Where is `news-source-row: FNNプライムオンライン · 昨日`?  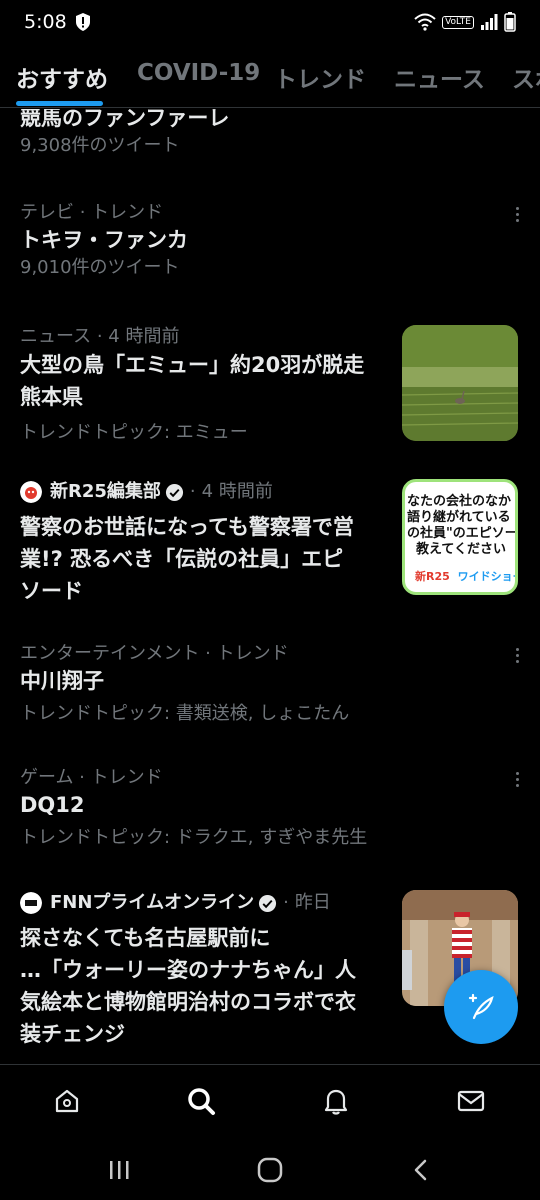
news-source-row: FNNプライムオンライン · 昨日 is located at coordinates (210, 903).